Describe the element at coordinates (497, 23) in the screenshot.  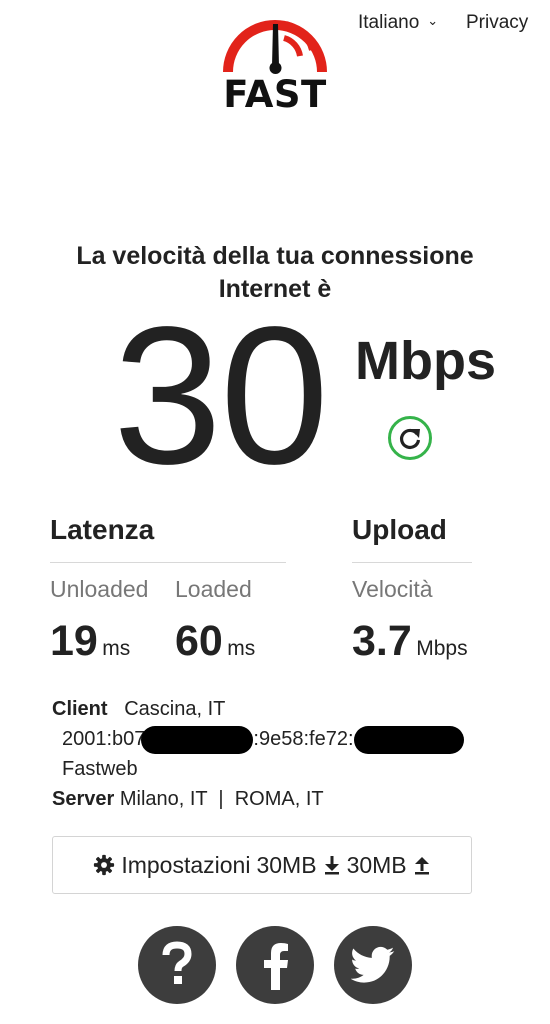
I see `privacy-link: Privacy` at that location.